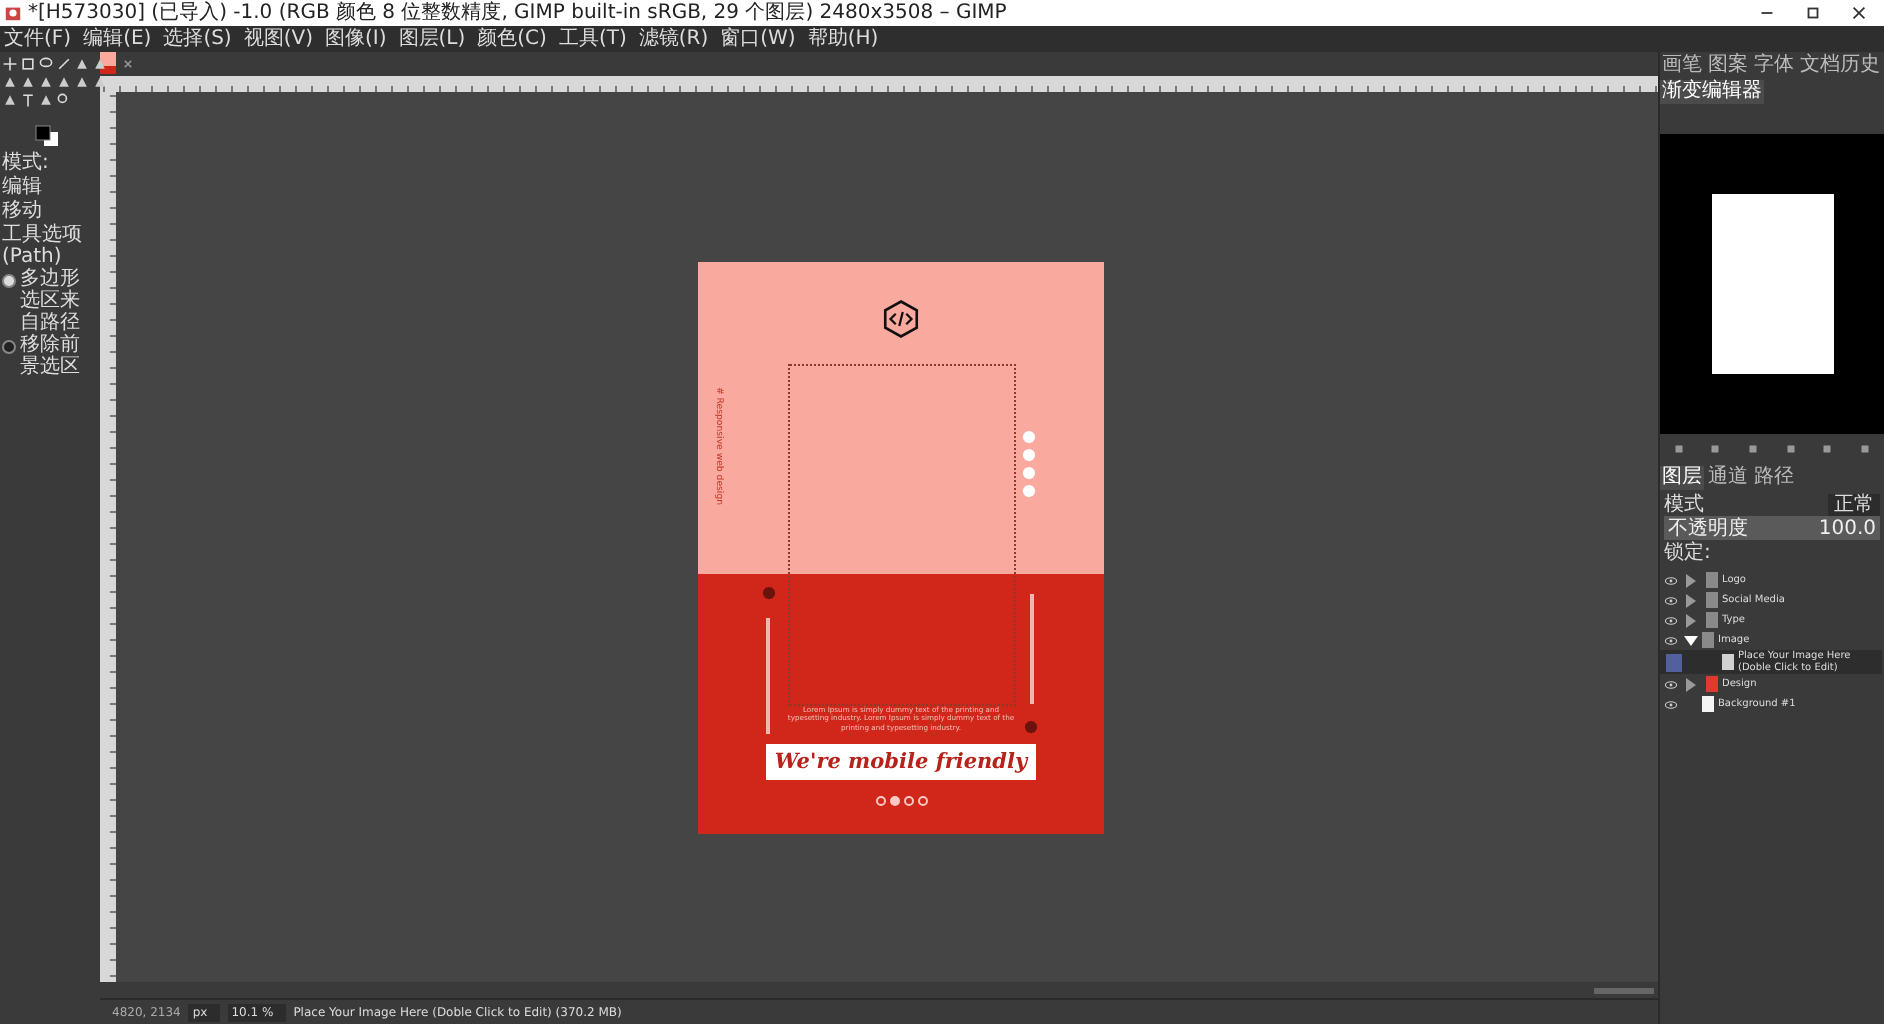 The height and width of the screenshot is (1024, 1884). Describe the element at coordinates (356, 39) in the screenshot. I see `menu-item: 图像(I)` at that location.